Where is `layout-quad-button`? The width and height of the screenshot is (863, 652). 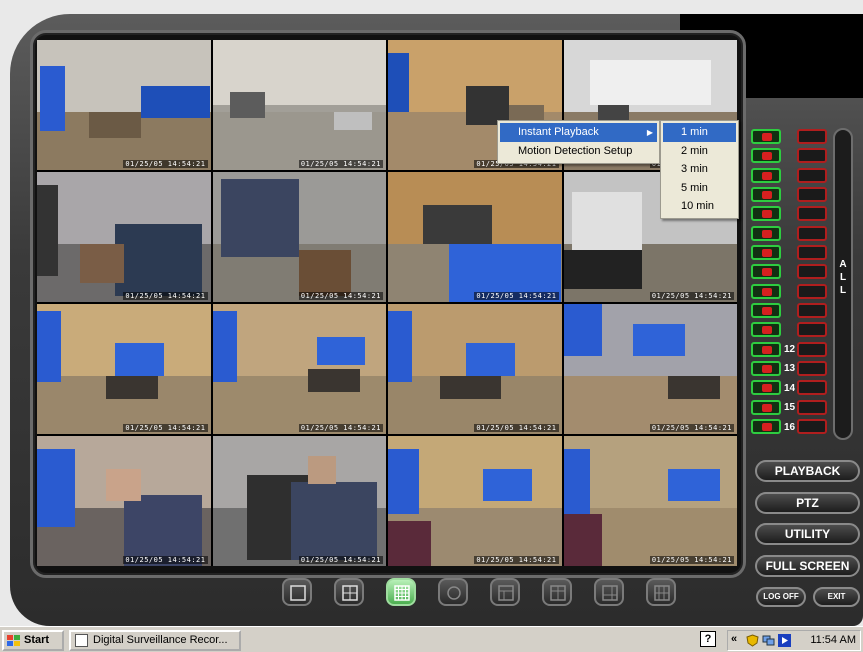 layout-quad-button is located at coordinates (349, 592).